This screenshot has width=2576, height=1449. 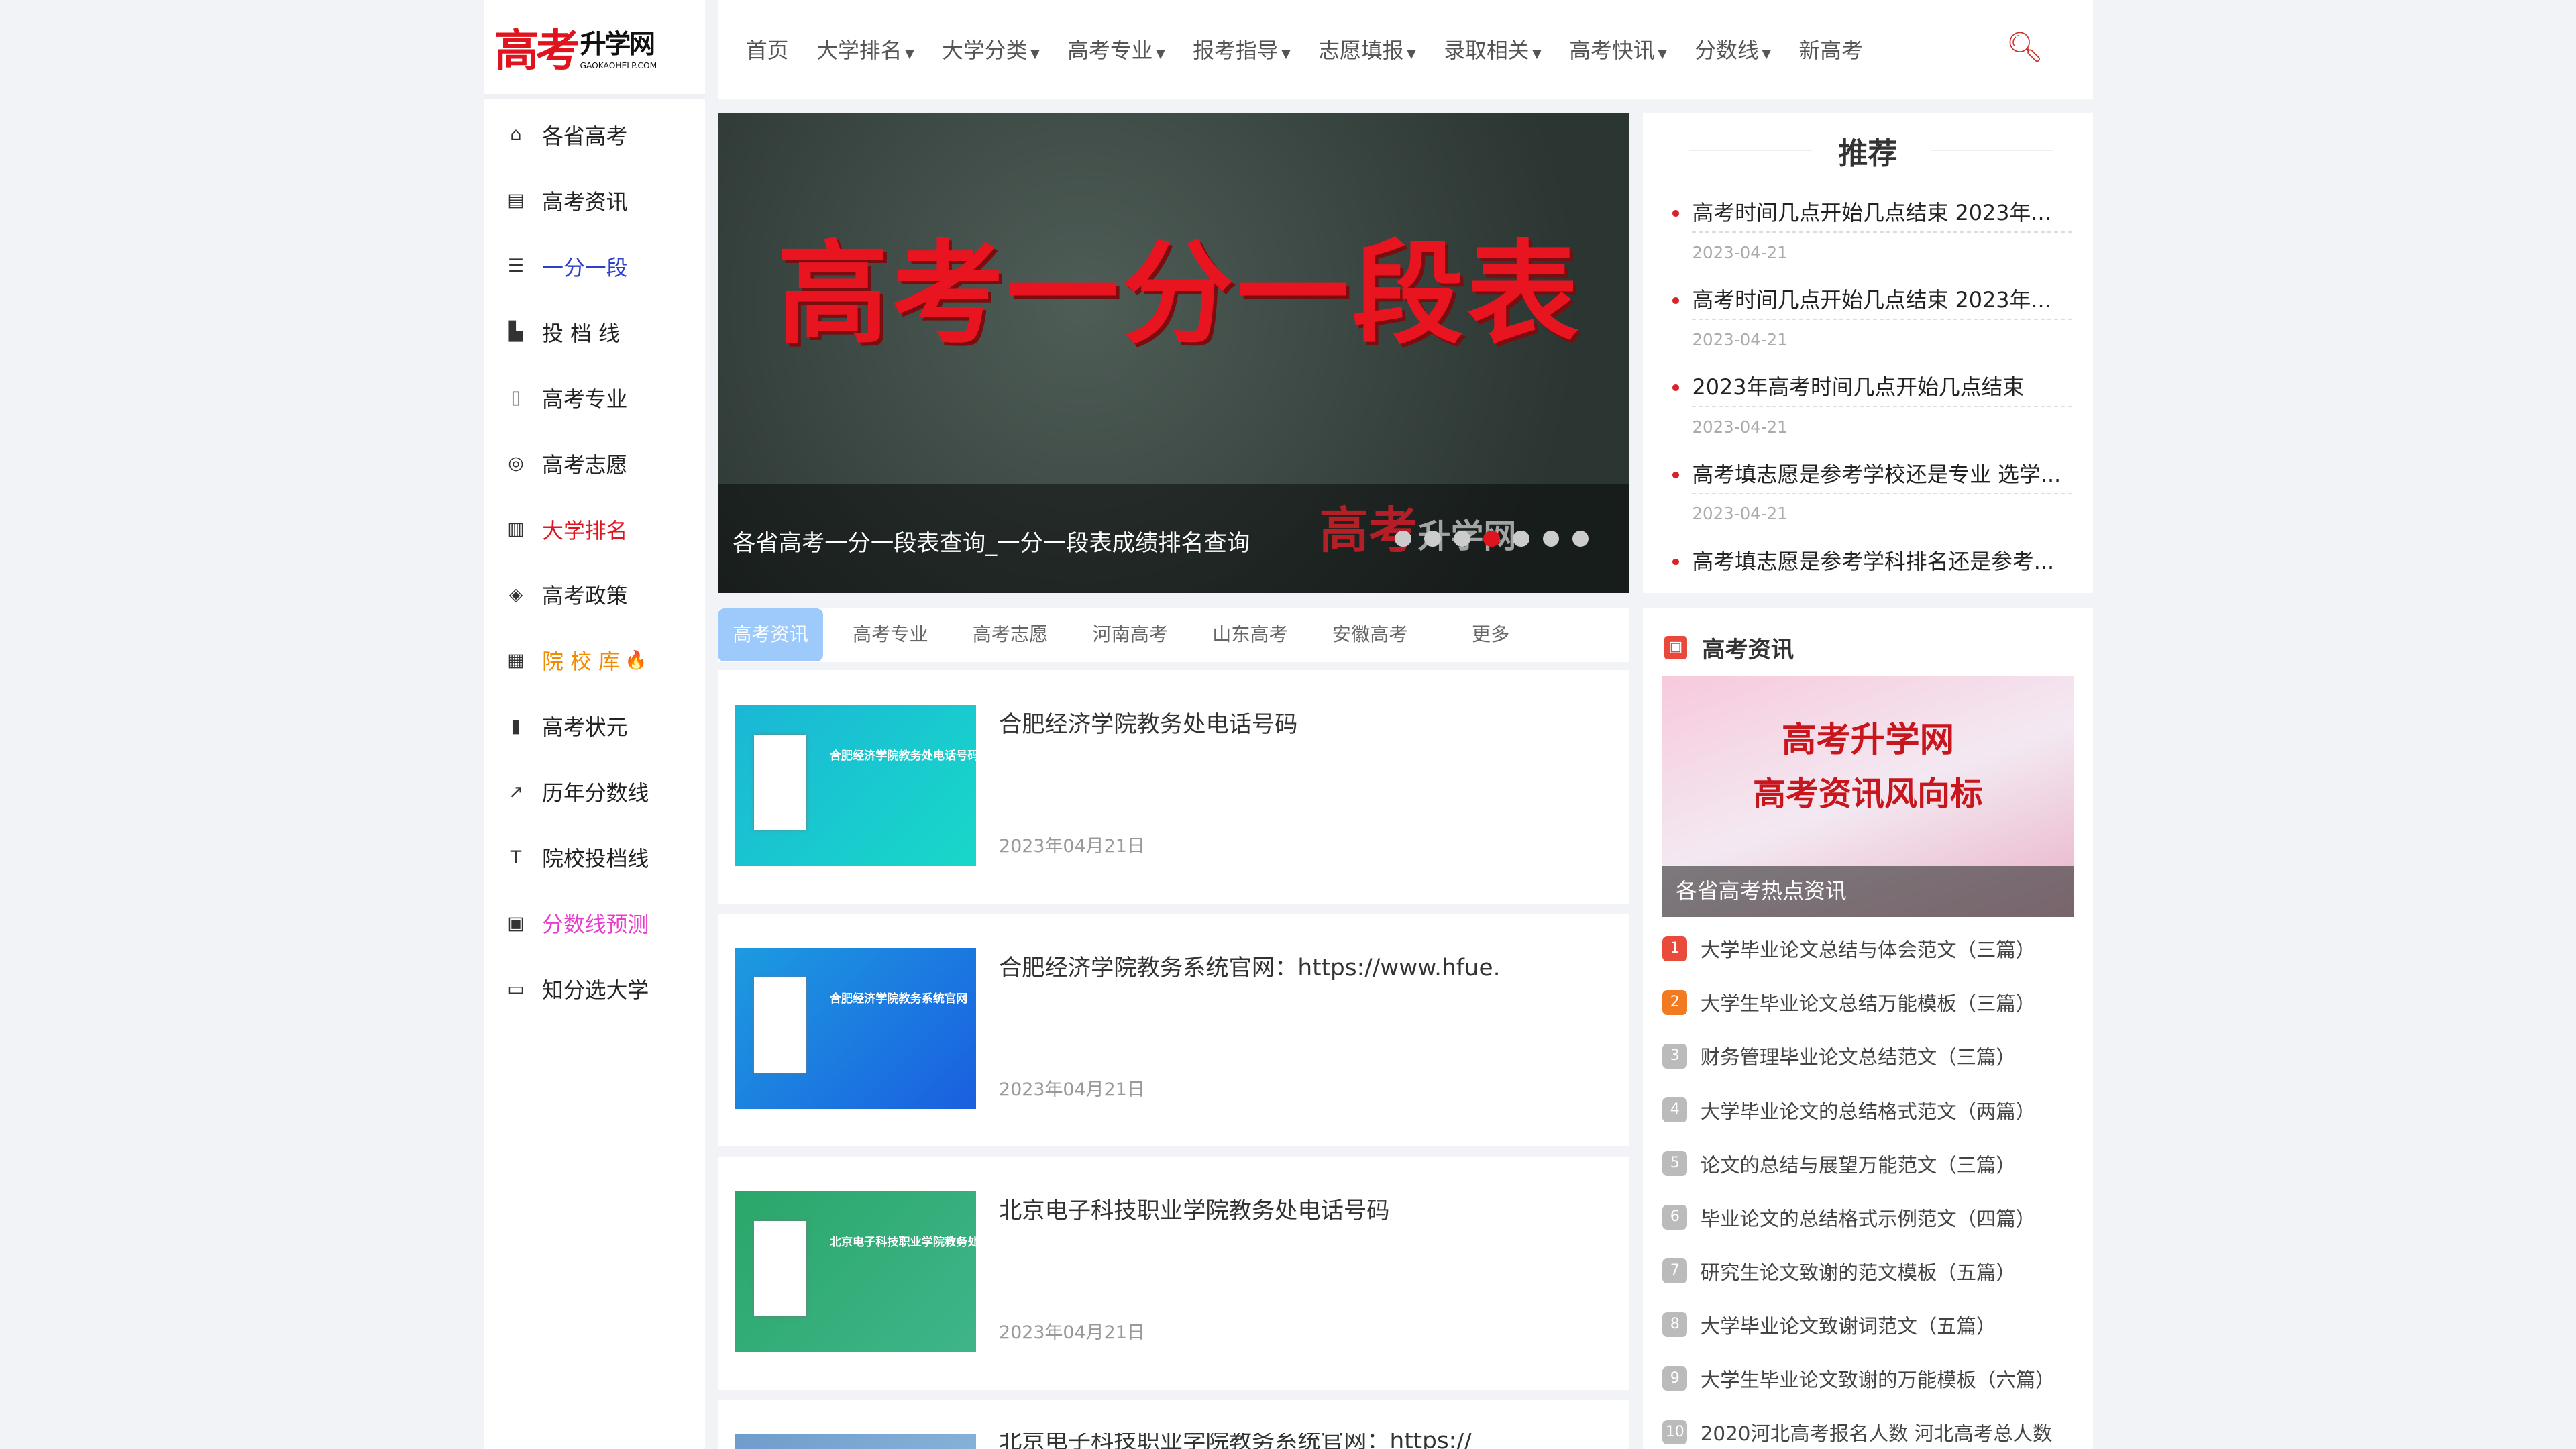 What do you see at coordinates (1871, 1003) in the screenshot?
I see `news-list-item: 2 大学生毕业论文总结万能模板（三篇）` at bounding box center [1871, 1003].